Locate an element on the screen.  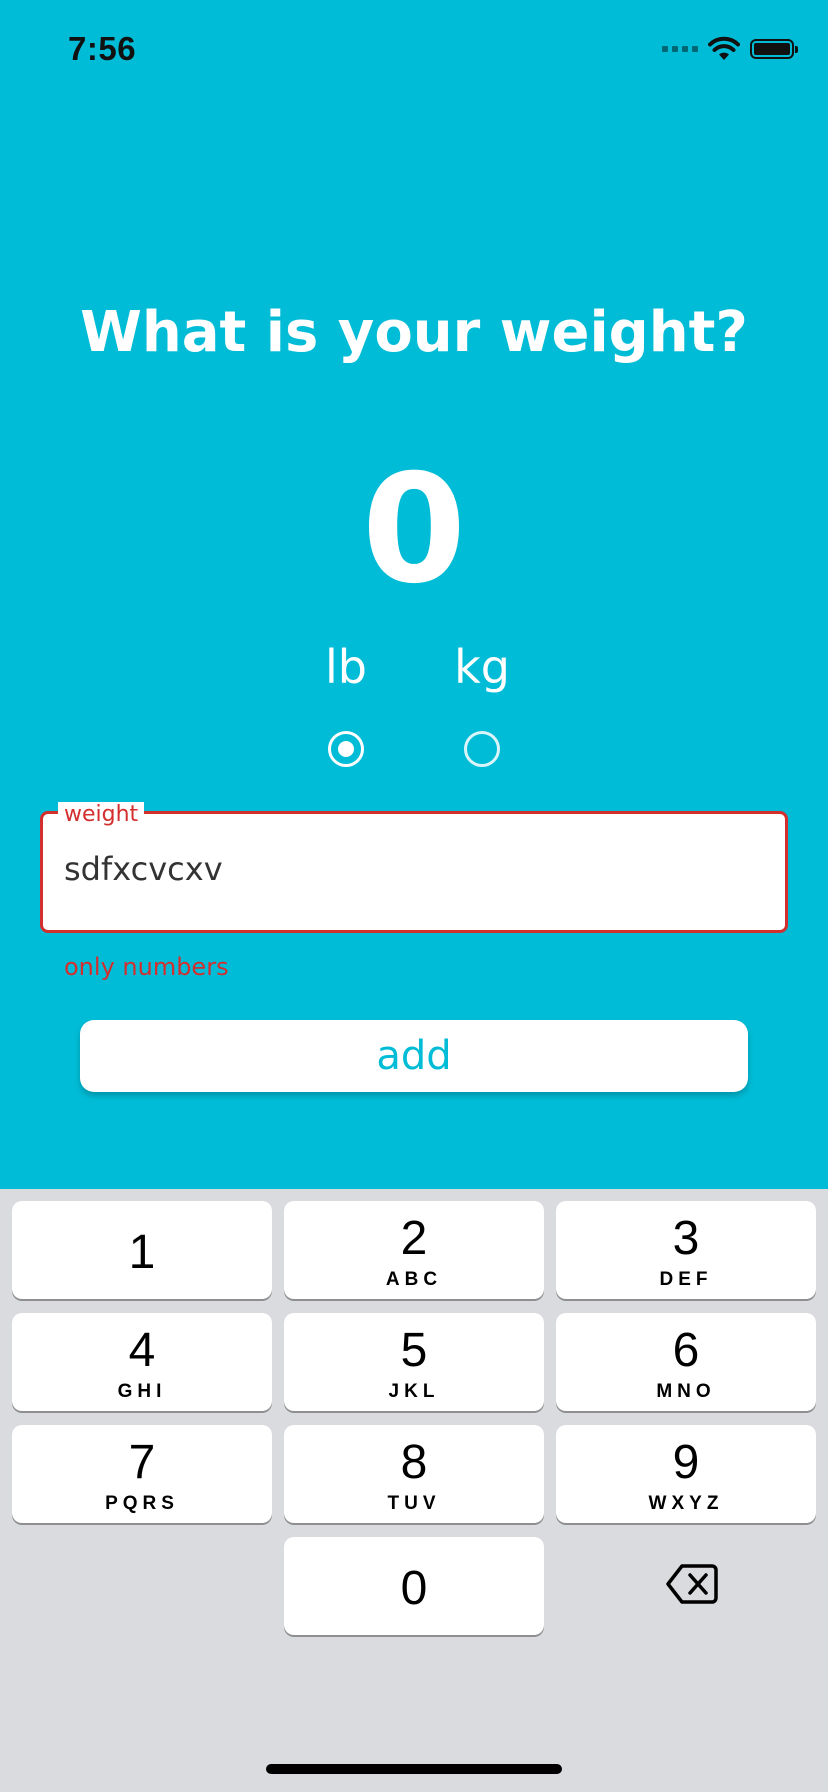
key-letters: MNO is located at coordinates (686, 1391).